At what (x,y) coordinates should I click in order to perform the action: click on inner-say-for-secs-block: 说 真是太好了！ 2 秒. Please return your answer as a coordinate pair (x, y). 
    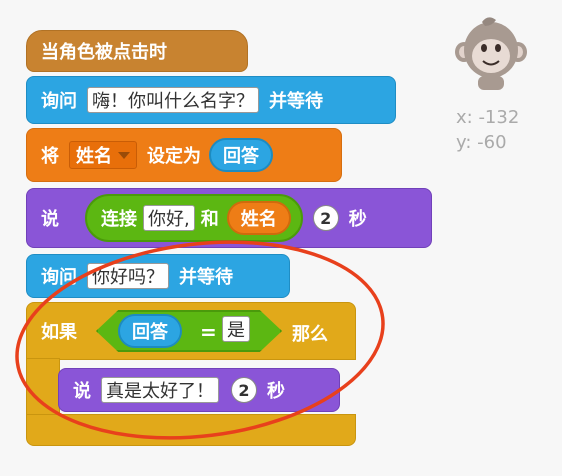
    Looking at the image, I should click on (199, 390).